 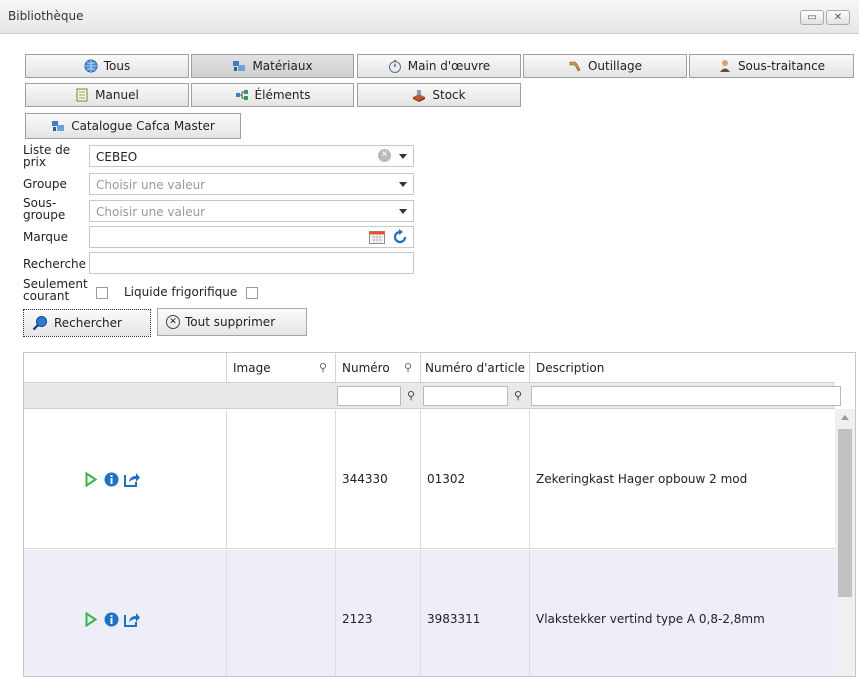 I want to click on tab-stock: Stock, so click(x=439, y=95).